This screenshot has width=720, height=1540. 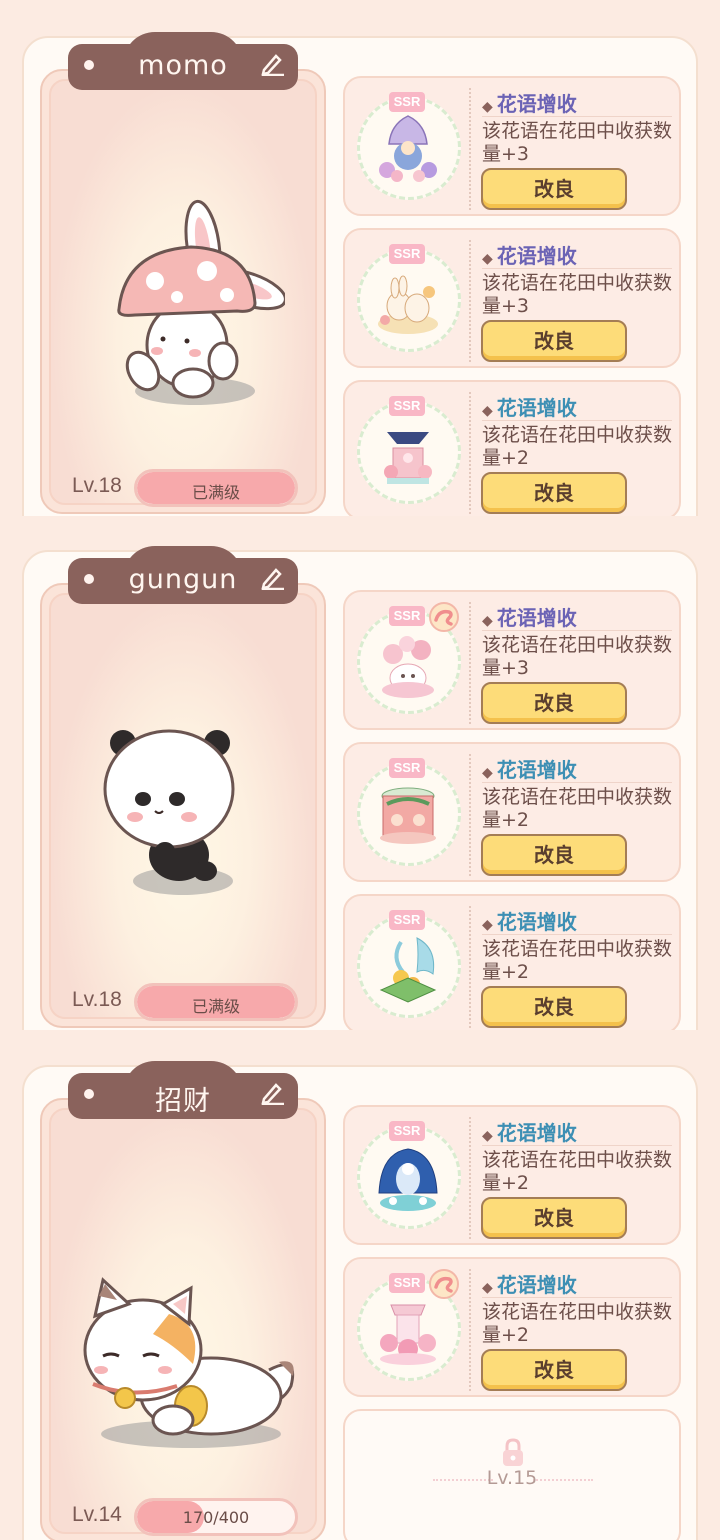 I want to click on locked-slot-card: Lv.15, so click(x=512, y=1474).